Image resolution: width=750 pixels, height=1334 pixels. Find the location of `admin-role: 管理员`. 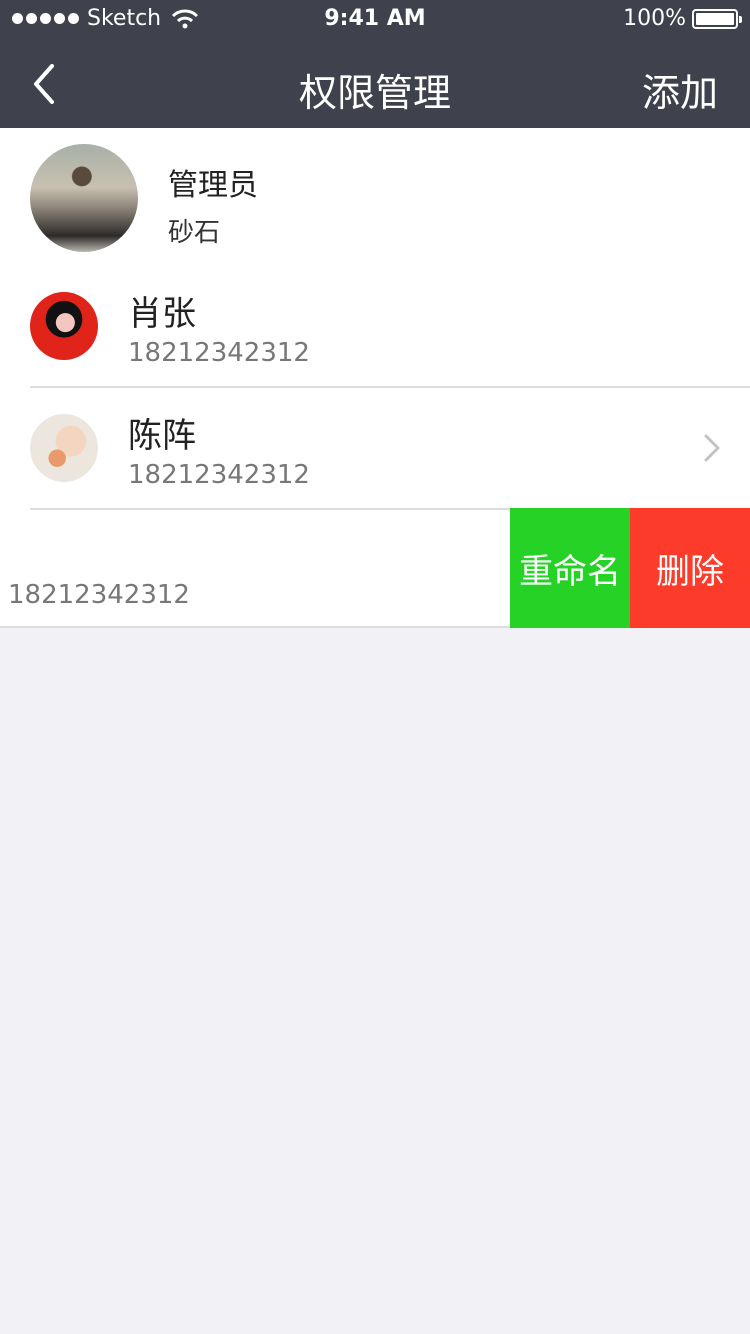

admin-role: 管理员 is located at coordinates (213, 185).